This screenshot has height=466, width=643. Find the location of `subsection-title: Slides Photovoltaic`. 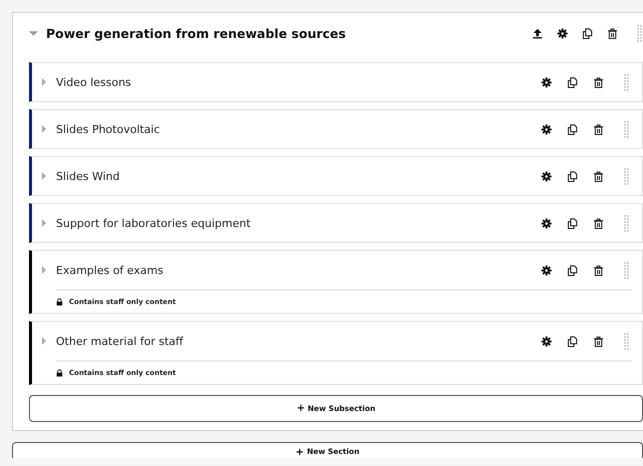

subsection-title: Slides Photovoltaic is located at coordinates (108, 129).